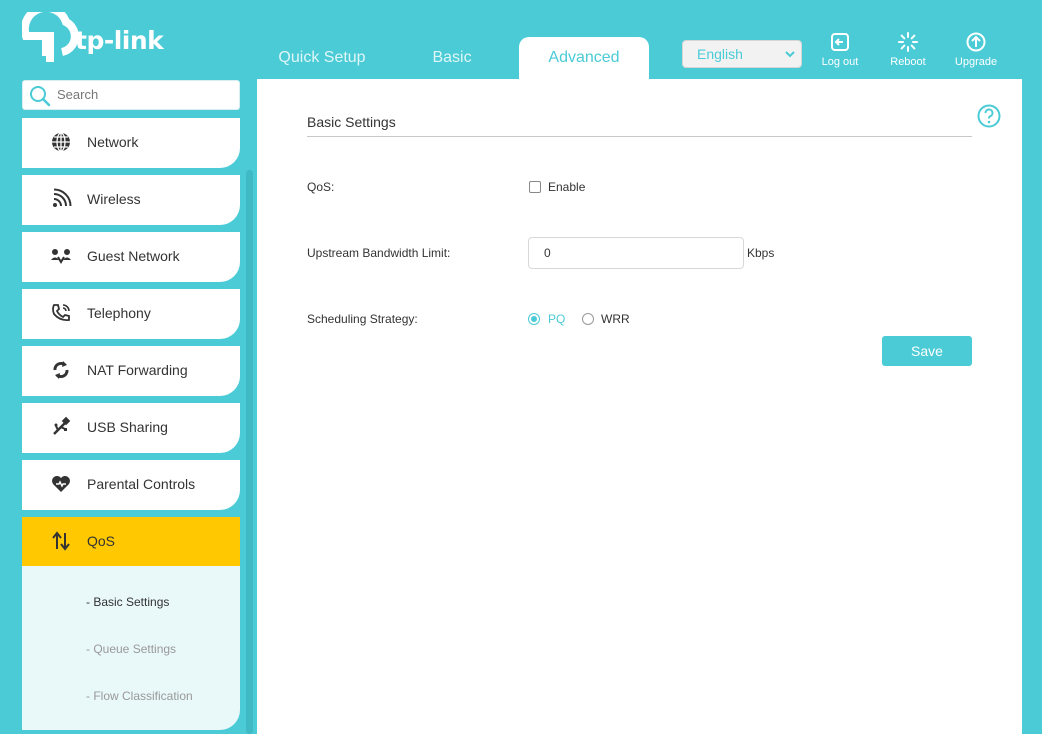 The height and width of the screenshot is (734, 1042). I want to click on language-select: English, so click(742, 54).